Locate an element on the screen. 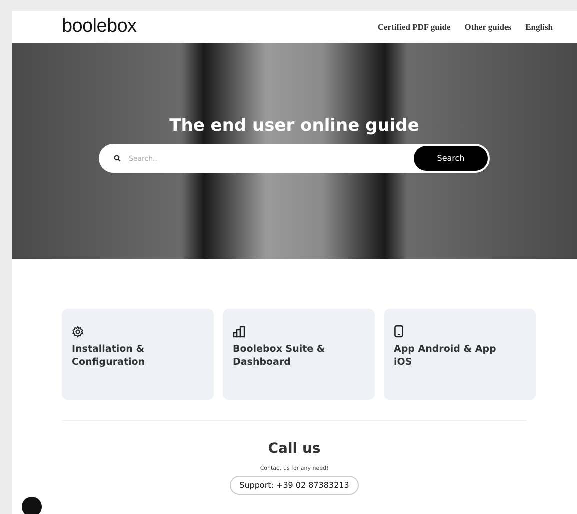 This screenshot has width=577, height=514. card-title: Installation & Configuration is located at coordinates (109, 357).